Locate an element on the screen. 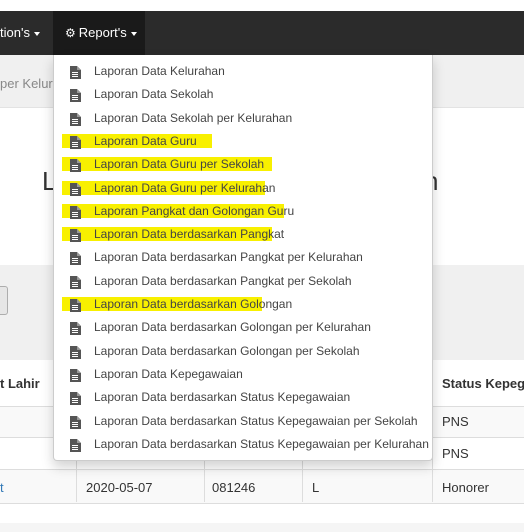 This screenshot has height=532, width=524. report-menu-item: Laporan Data Kelurahan is located at coordinates (243, 71).